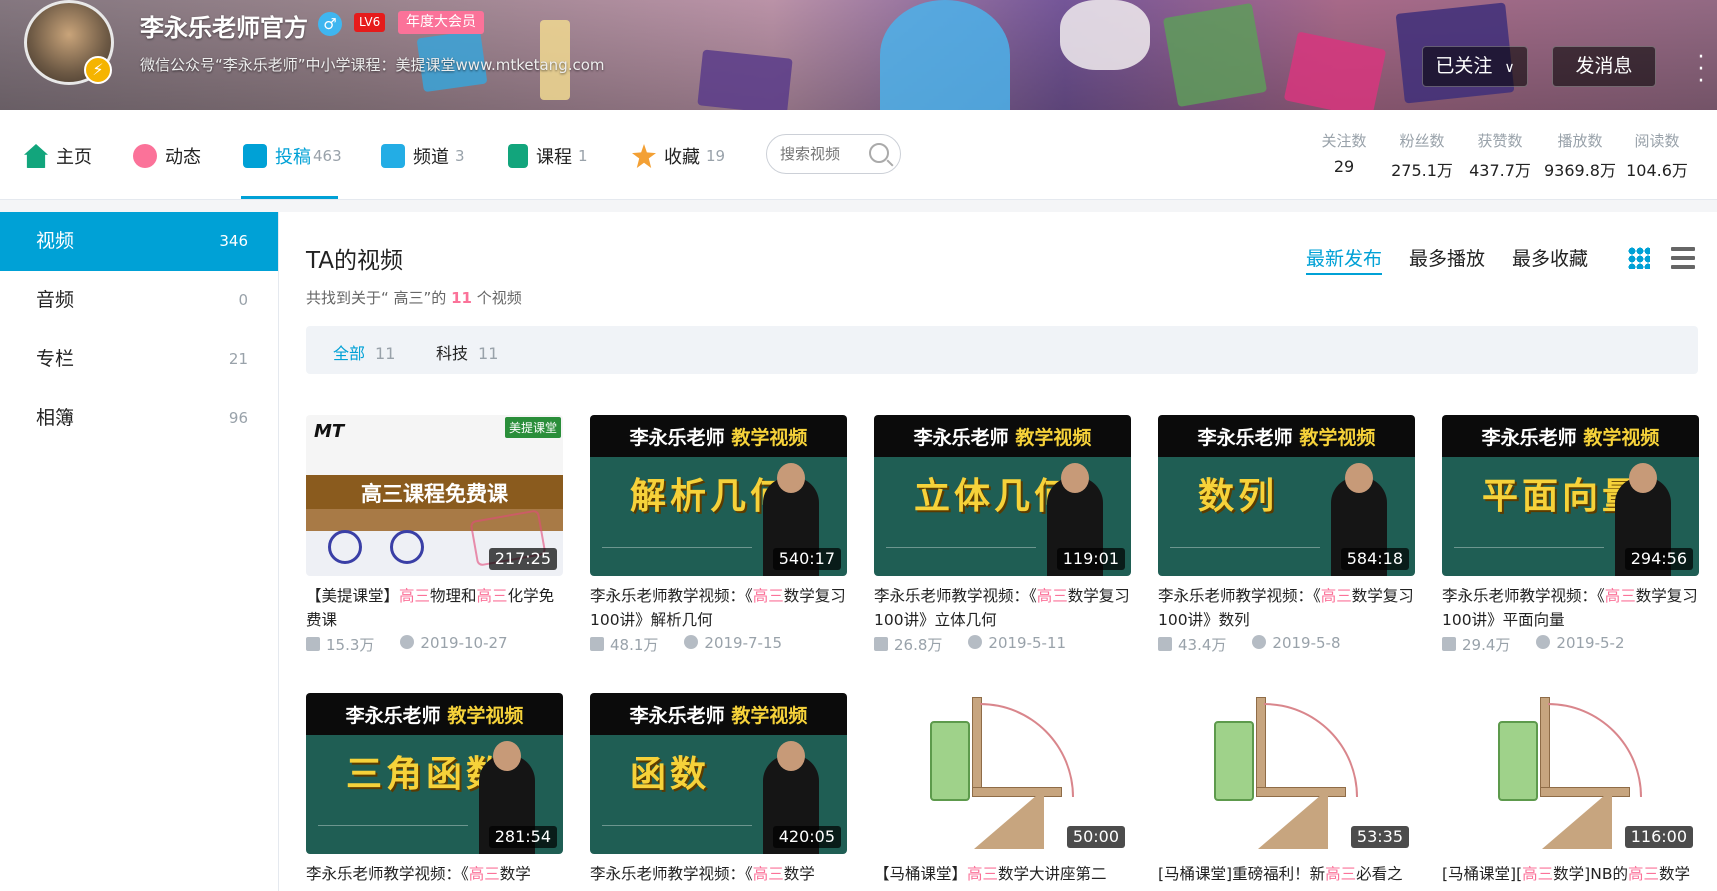 This screenshot has height=891, width=1717. I want to click on video-card: 53:35 [马桶课堂]重磅福利！新高三必看之, so click(1286, 792).